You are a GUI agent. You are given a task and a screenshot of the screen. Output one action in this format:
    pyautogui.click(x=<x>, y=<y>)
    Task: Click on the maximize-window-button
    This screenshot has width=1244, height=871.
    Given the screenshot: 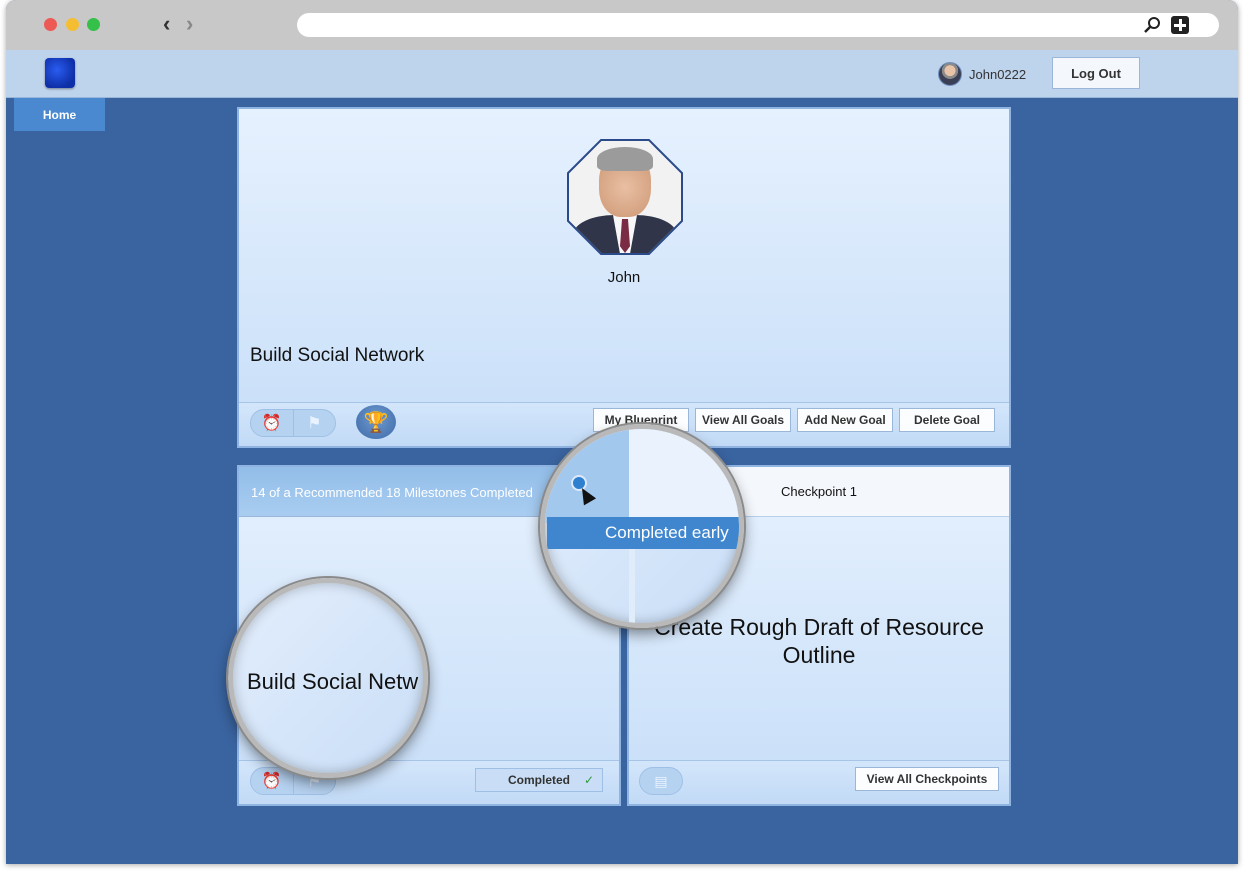 What is the action you would take?
    pyautogui.click(x=93, y=24)
    